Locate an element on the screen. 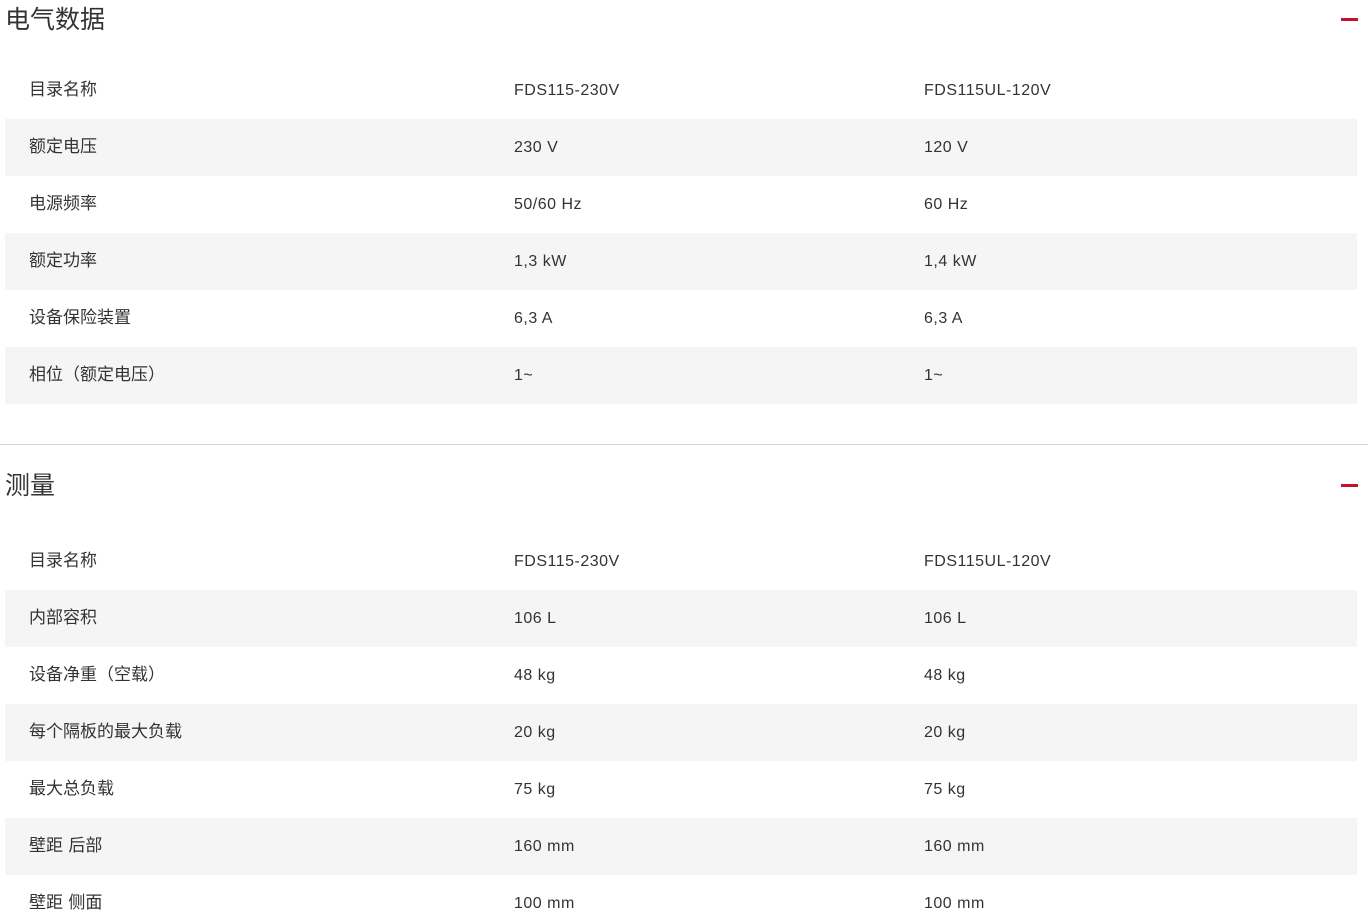 The width and height of the screenshot is (1368, 919). row-value-model-2: 100 mm is located at coordinates (954, 903).